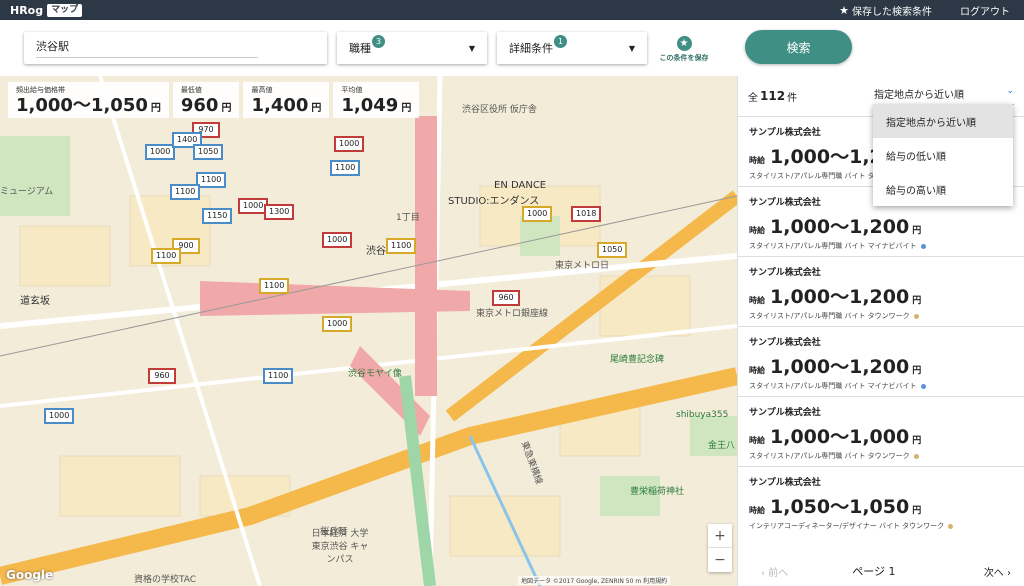 Image resolution: width=1024 pixels, height=586 pixels. What do you see at coordinates (35, 301) in the screenshot?
I see `map-label: 道玄坂` at bounding box center [35, 301].